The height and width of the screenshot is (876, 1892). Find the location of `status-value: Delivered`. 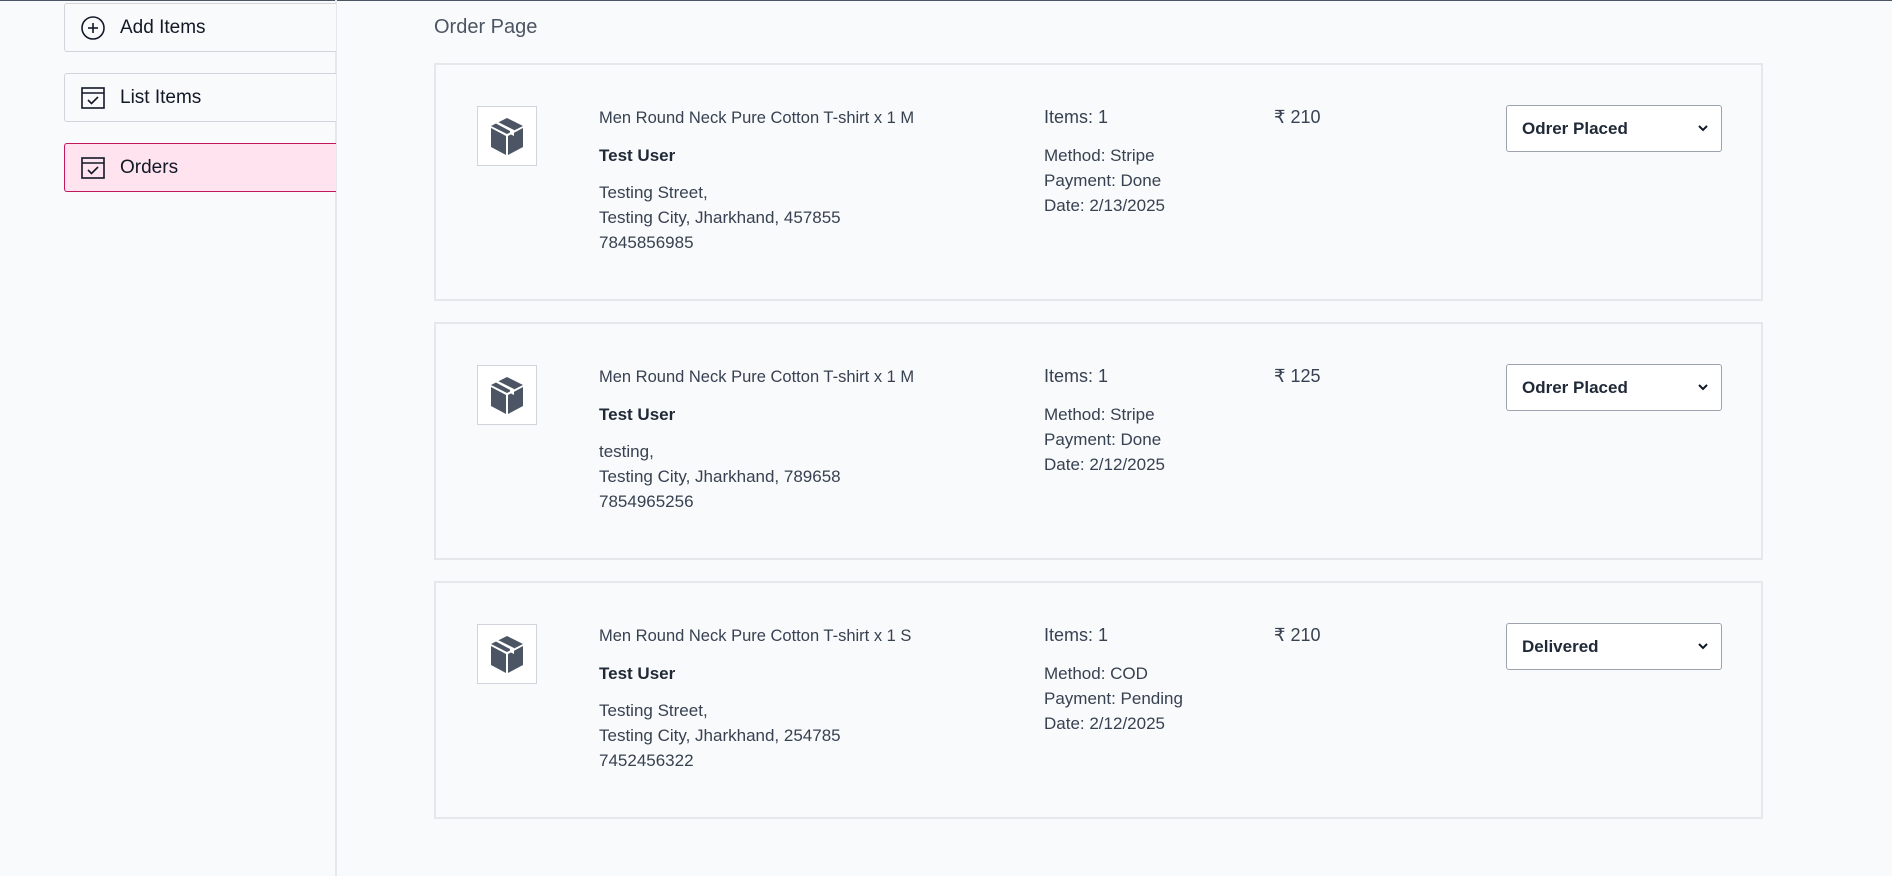

status-value: Delivered is located at coordinates (1560, 646).